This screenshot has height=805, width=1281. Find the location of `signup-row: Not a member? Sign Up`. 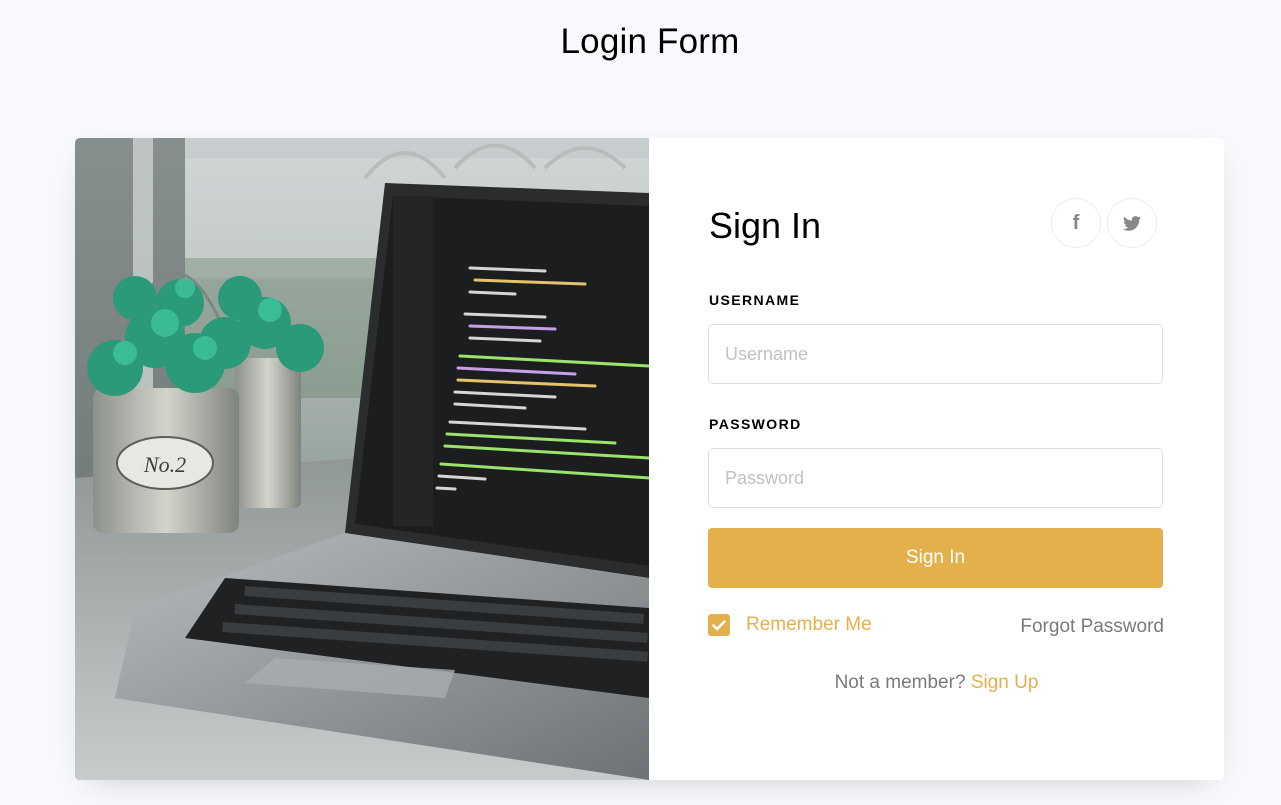

signup-row: Not a member? Sign Up is located at coordinates (936, 683).